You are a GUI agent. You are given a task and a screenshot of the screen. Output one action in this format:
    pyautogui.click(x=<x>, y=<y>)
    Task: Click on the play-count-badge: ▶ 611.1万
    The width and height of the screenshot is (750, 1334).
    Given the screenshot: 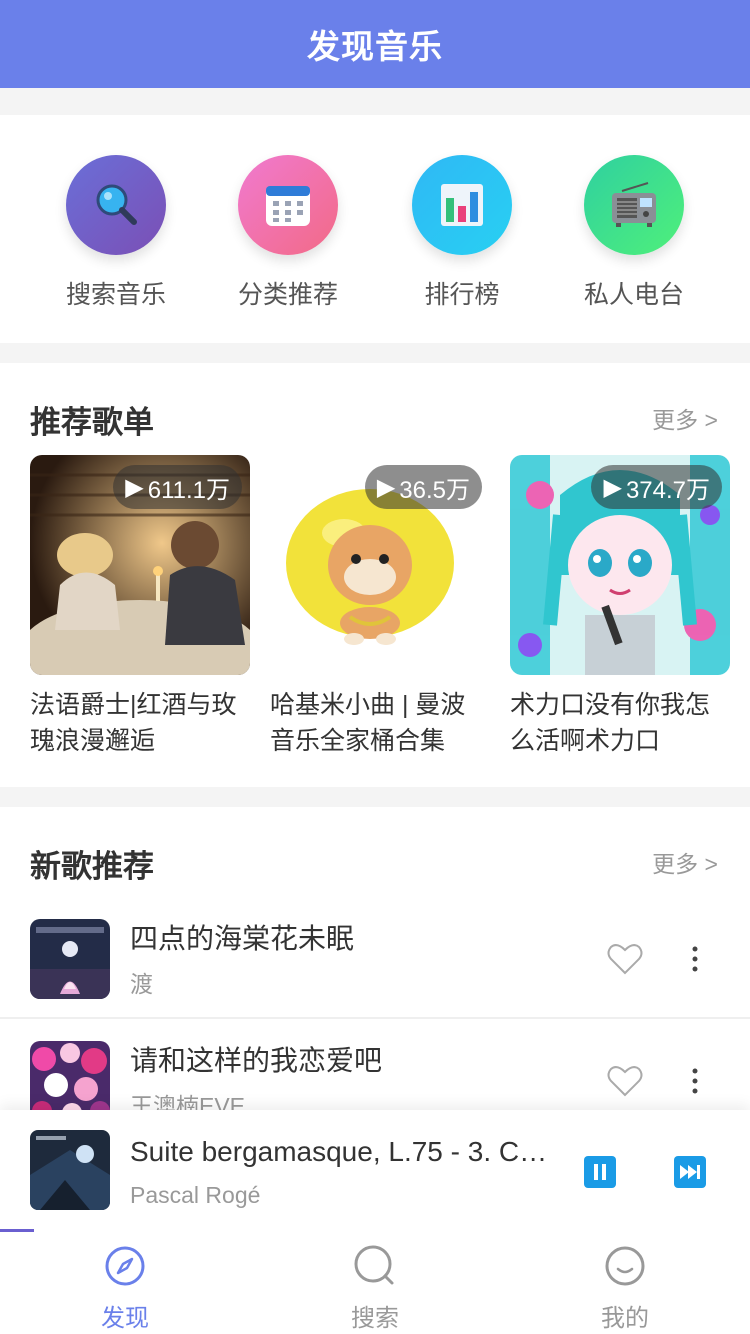 What is the action you would take?
    pyautogui.click(x=177, y=487)
    